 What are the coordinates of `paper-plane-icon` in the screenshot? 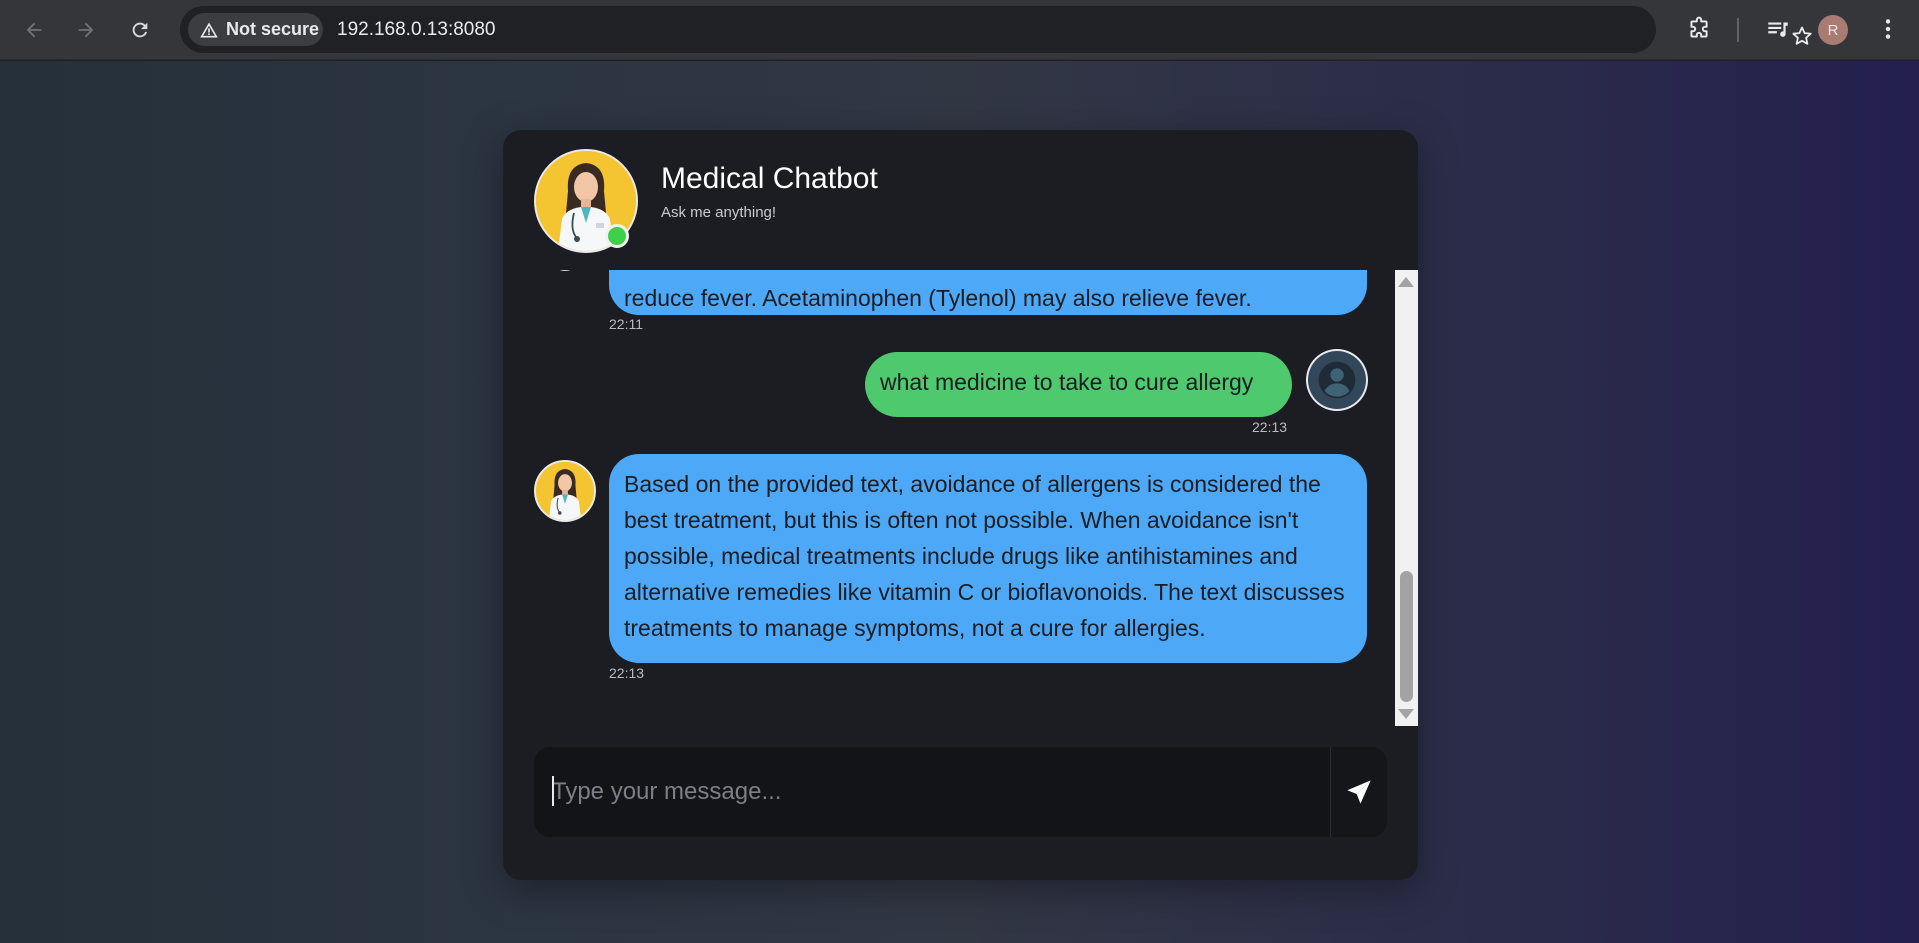 It's located at (1359, 792).